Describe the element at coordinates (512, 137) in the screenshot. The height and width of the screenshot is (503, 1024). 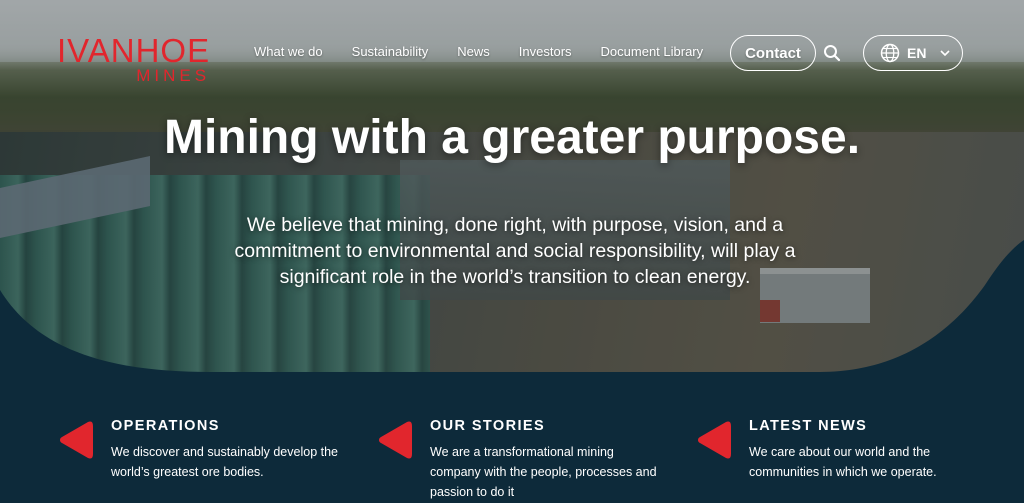
I see `hero-title: Mining with a greater purpose.` at that location.